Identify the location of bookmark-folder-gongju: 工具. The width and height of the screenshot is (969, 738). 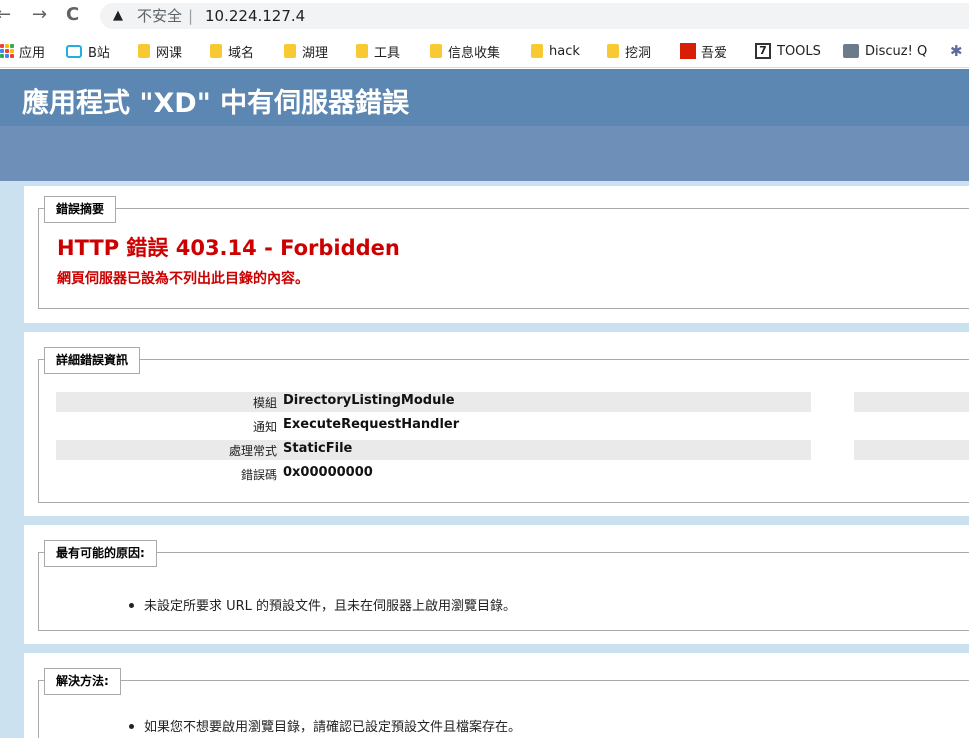
(378, 51).